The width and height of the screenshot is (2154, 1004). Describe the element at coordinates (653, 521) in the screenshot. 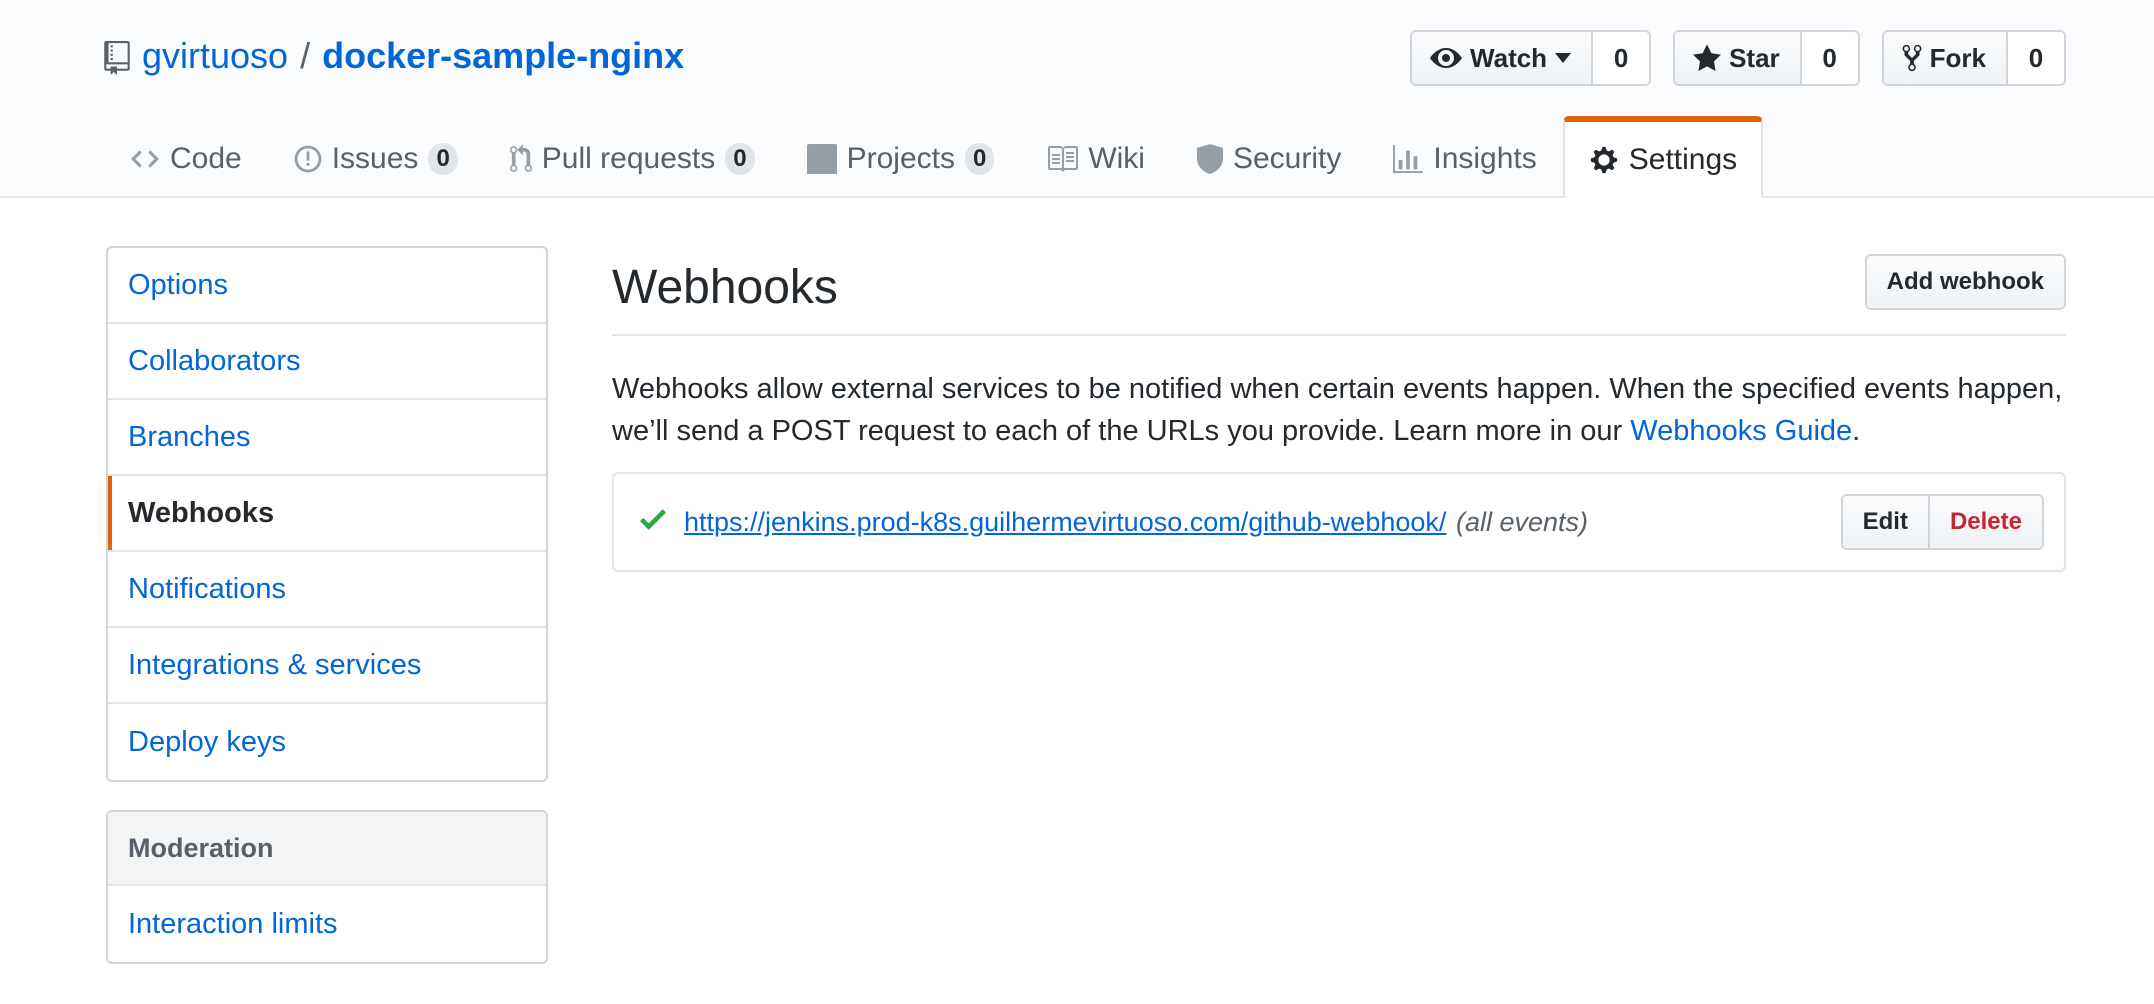

I see `check-icon` at that location.